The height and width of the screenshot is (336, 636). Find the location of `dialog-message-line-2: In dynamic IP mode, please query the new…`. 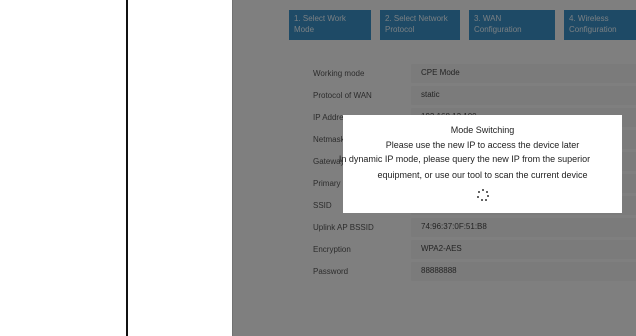

dialog-message-line-2: In dynamic IP mode, please query the new… is located at coordinates (464, 159).